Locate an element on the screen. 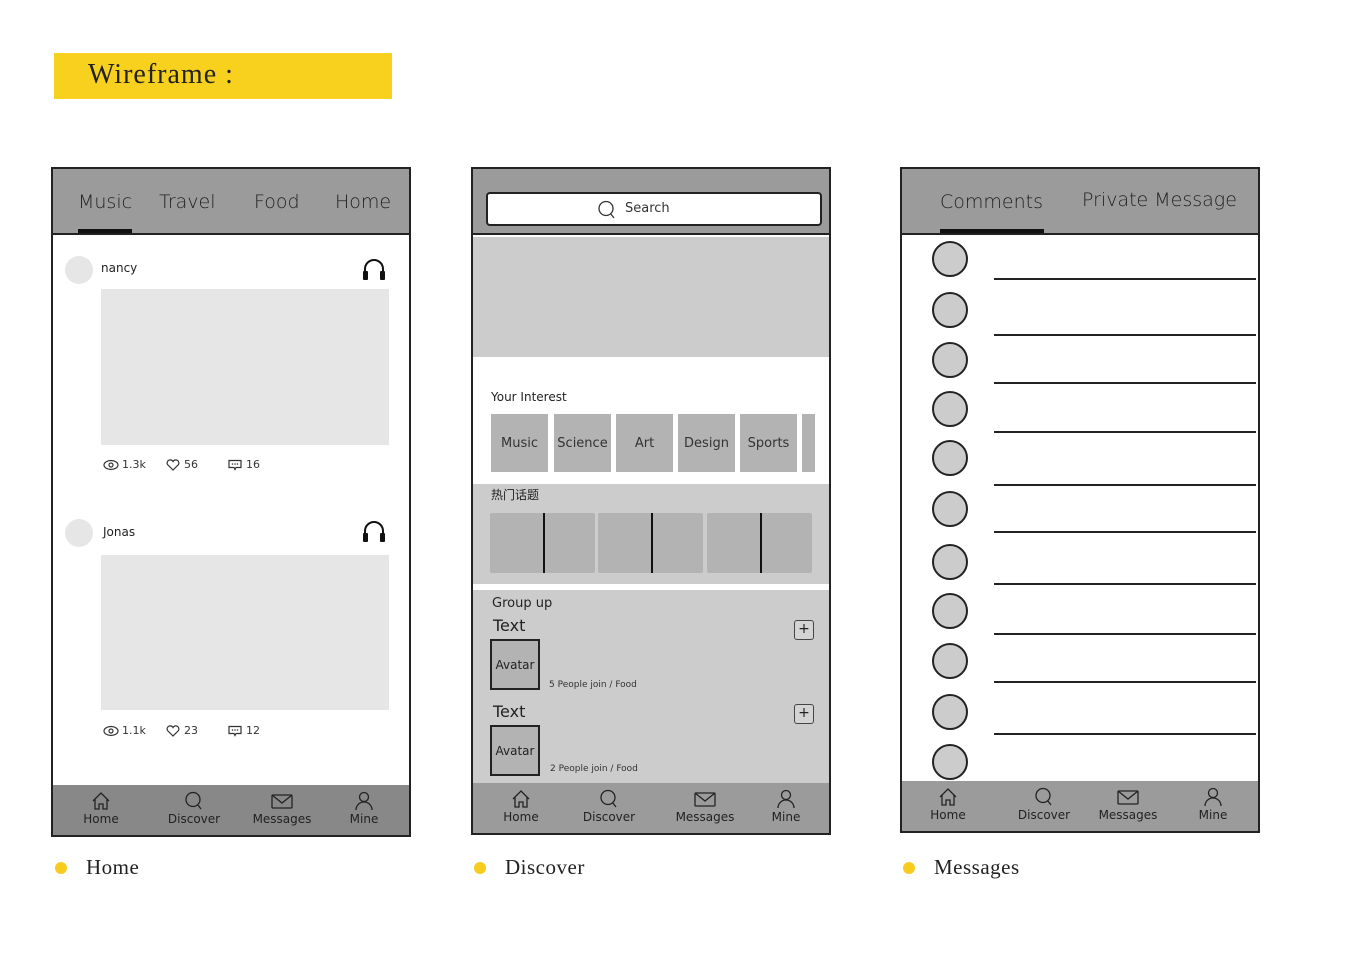 This screenshot has width=1366, height=966. tab-travel: Travel is located at coordinates (187, 202).